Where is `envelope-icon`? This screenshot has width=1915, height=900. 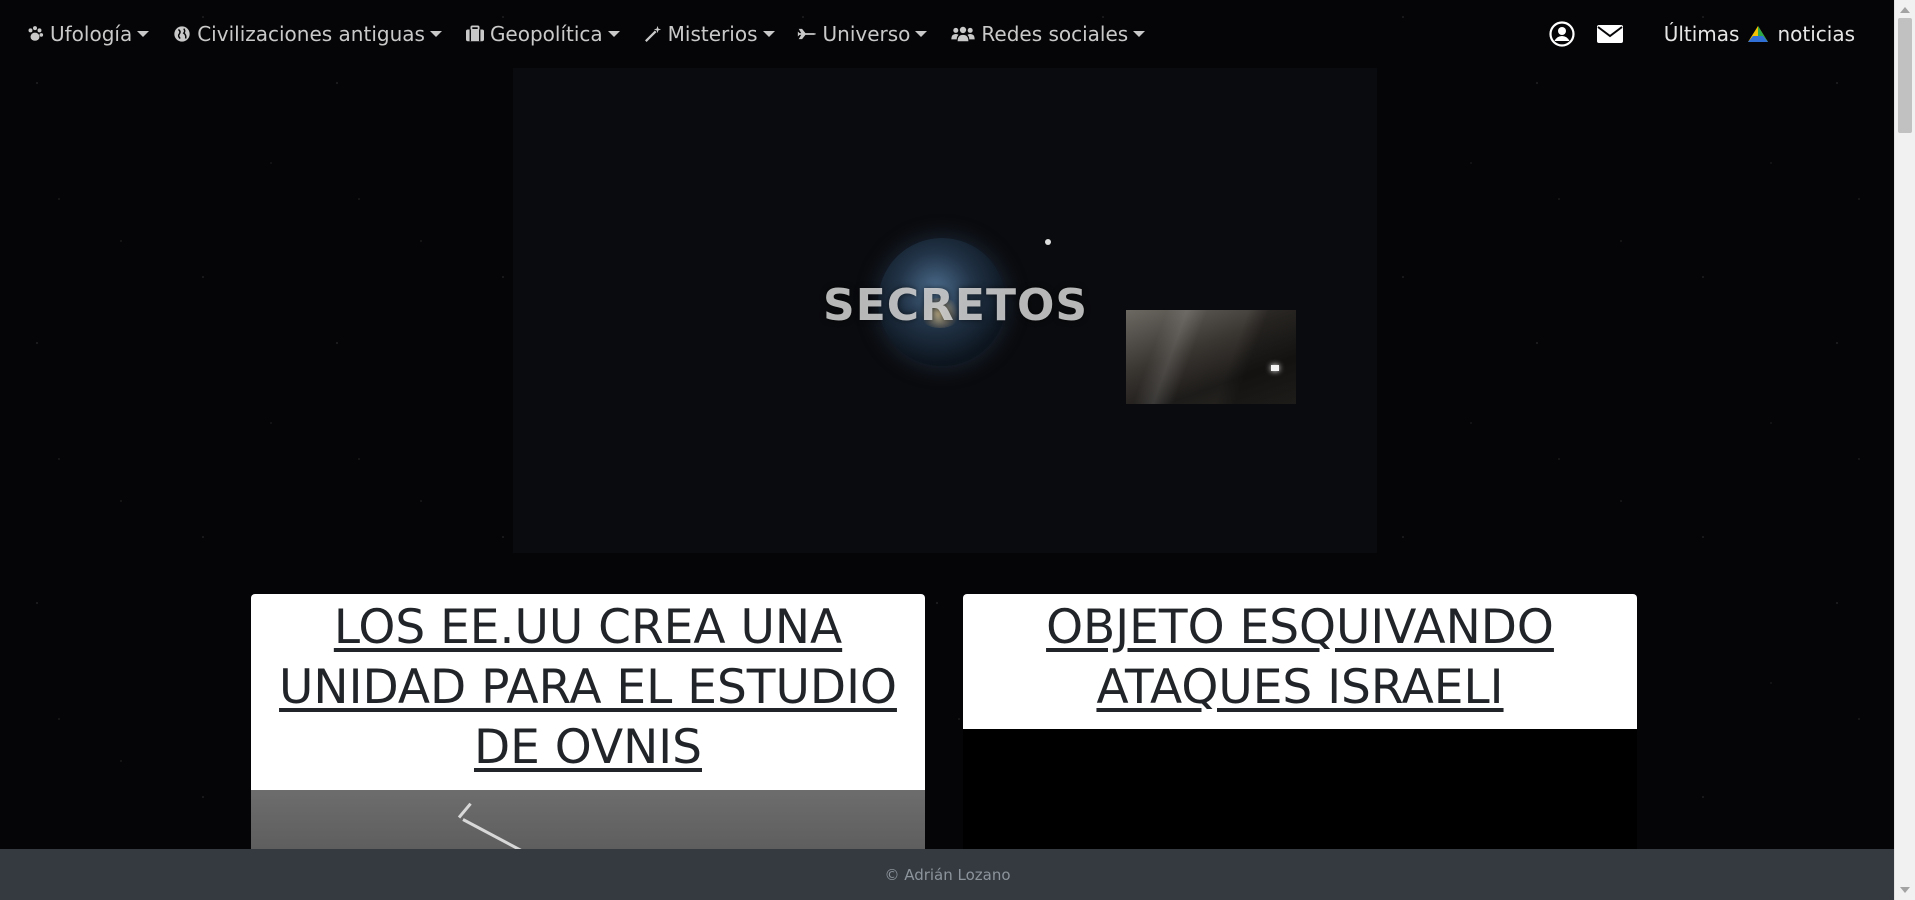 envelope-icon is located at coordinates (1609, 34).